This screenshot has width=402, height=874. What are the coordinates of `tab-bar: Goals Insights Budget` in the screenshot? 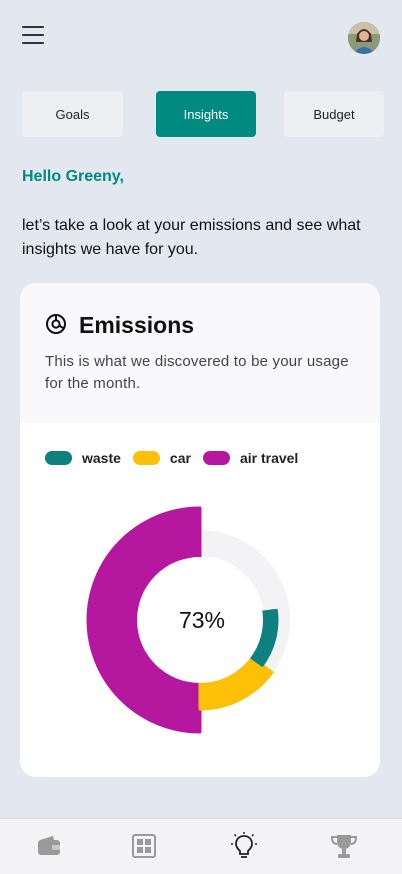 It's located at (203, 114).